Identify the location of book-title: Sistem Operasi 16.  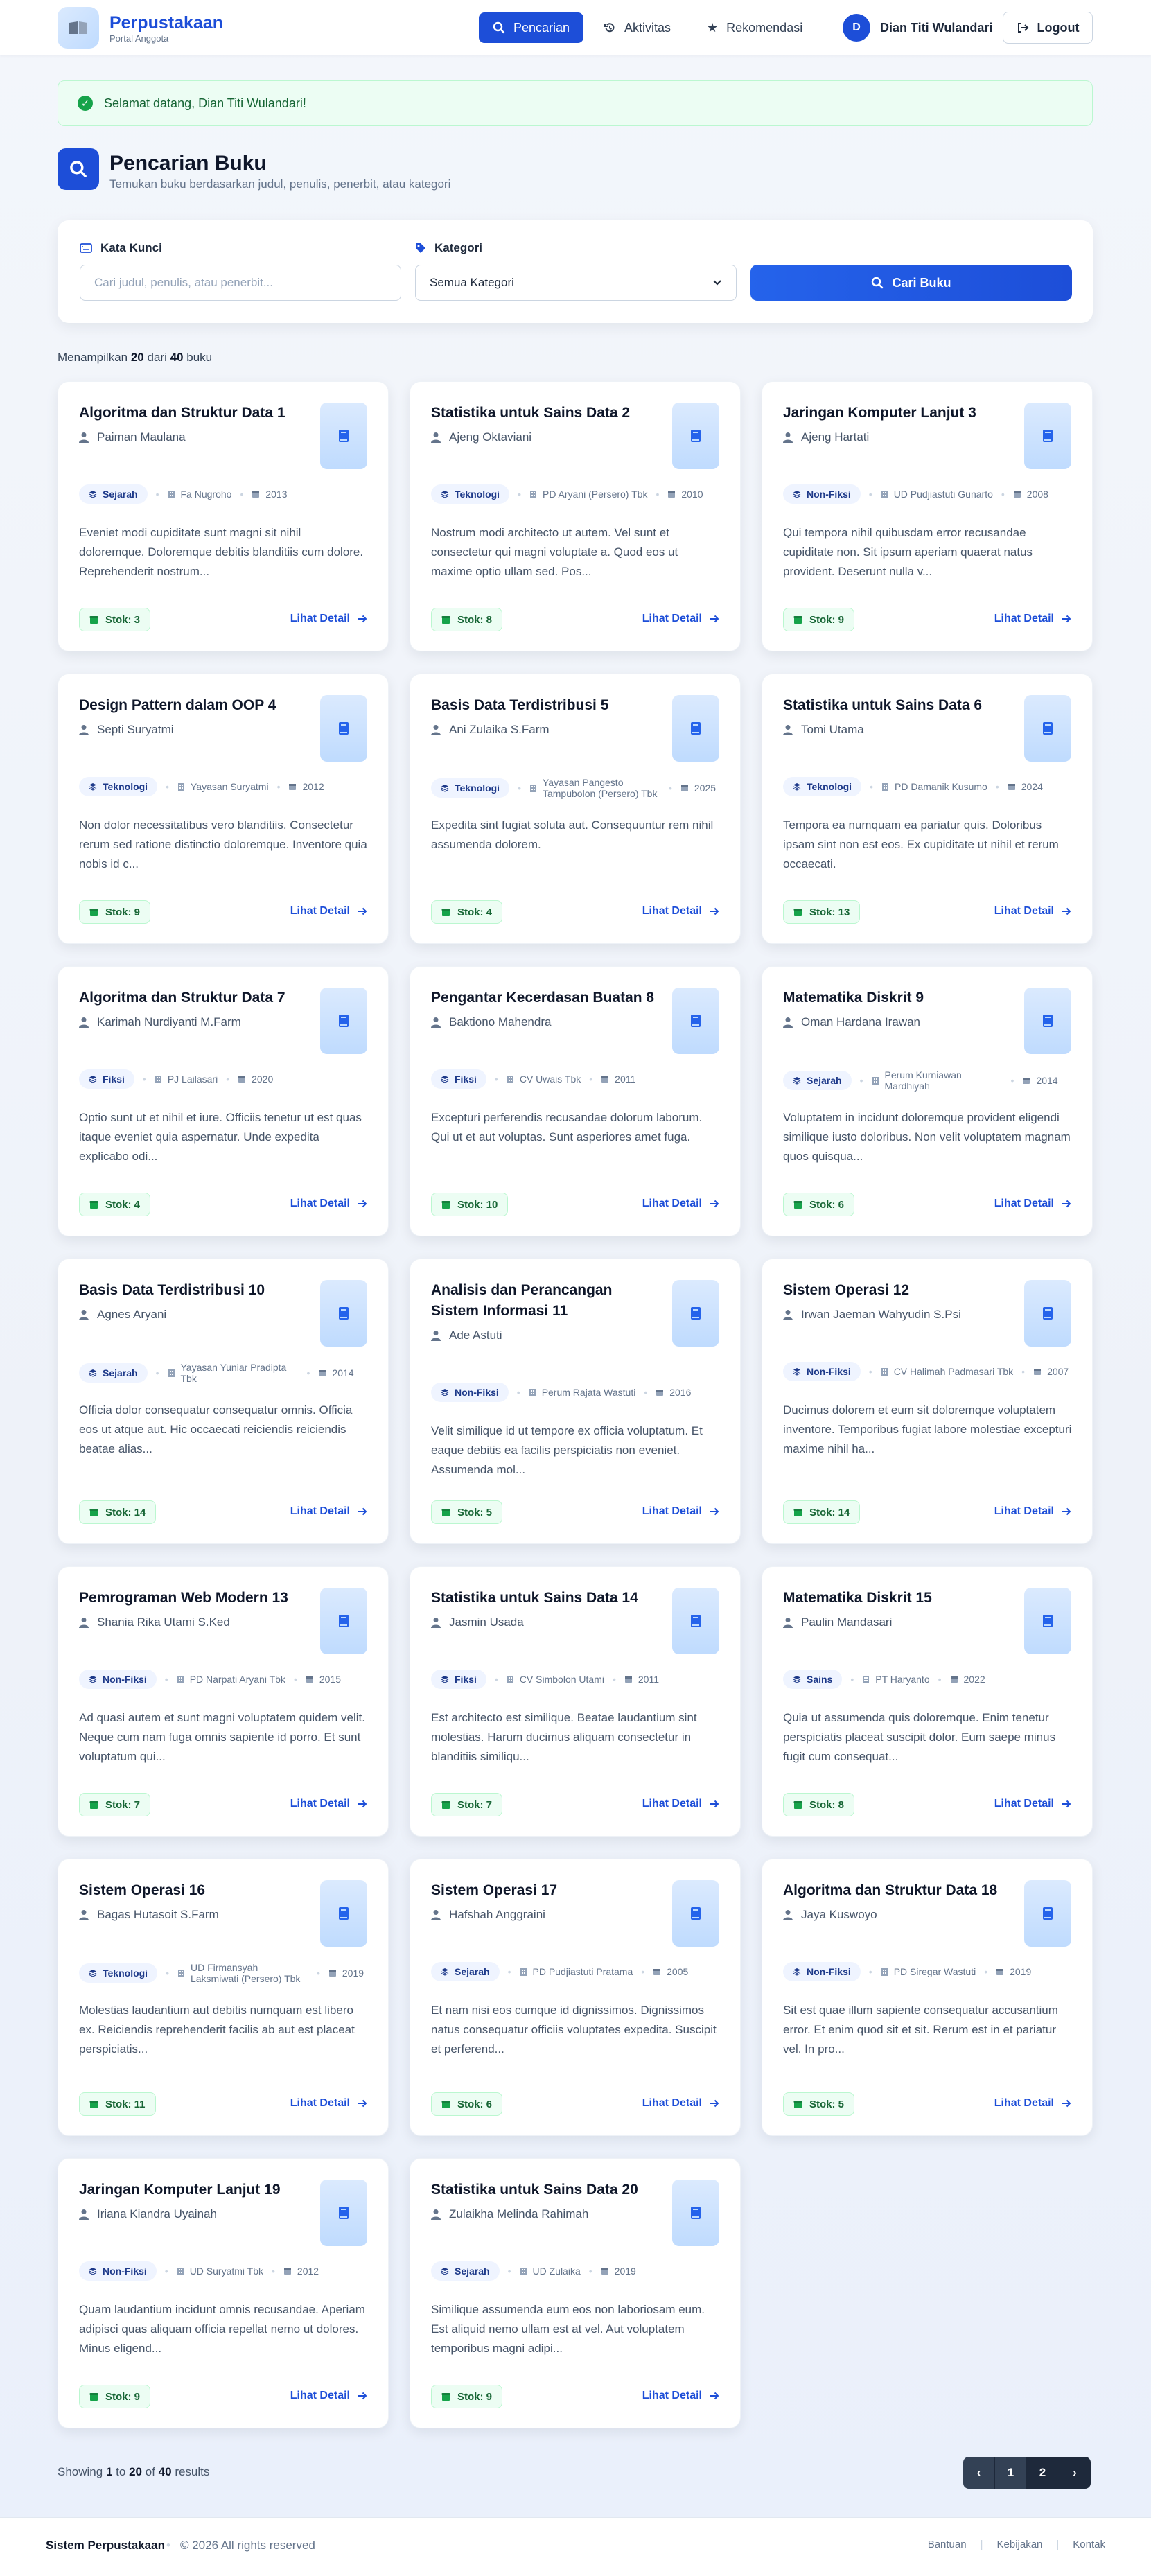
(193, 1890).